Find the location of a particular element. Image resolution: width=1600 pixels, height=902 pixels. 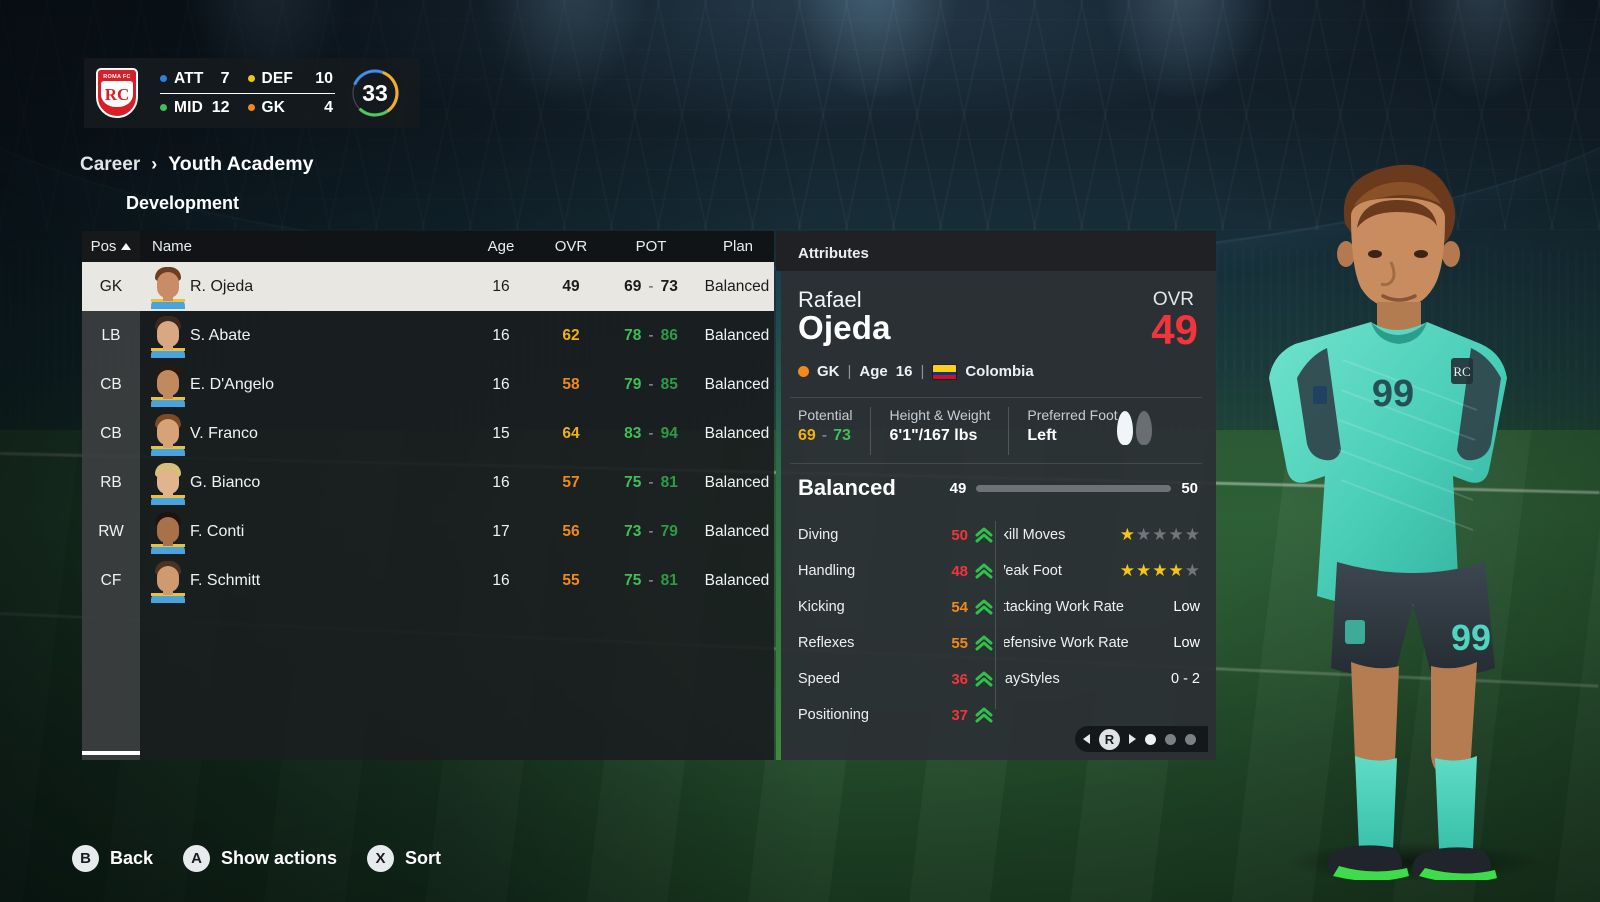

column-header-plan: Plan is located at coordinates (738, 246).